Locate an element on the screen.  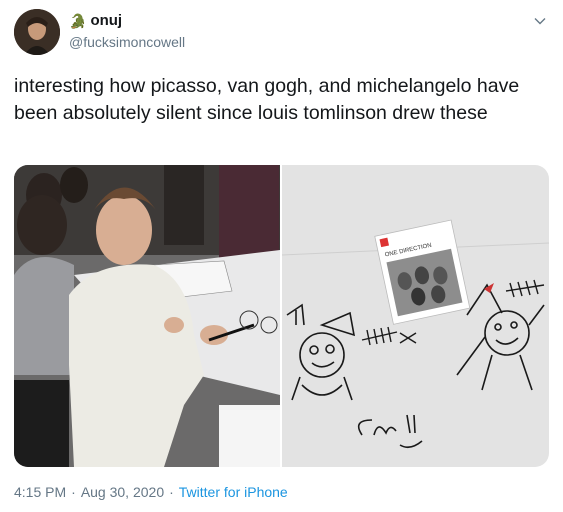
user-handle: @fucksimoncowell is located at coordinates (127, 42).